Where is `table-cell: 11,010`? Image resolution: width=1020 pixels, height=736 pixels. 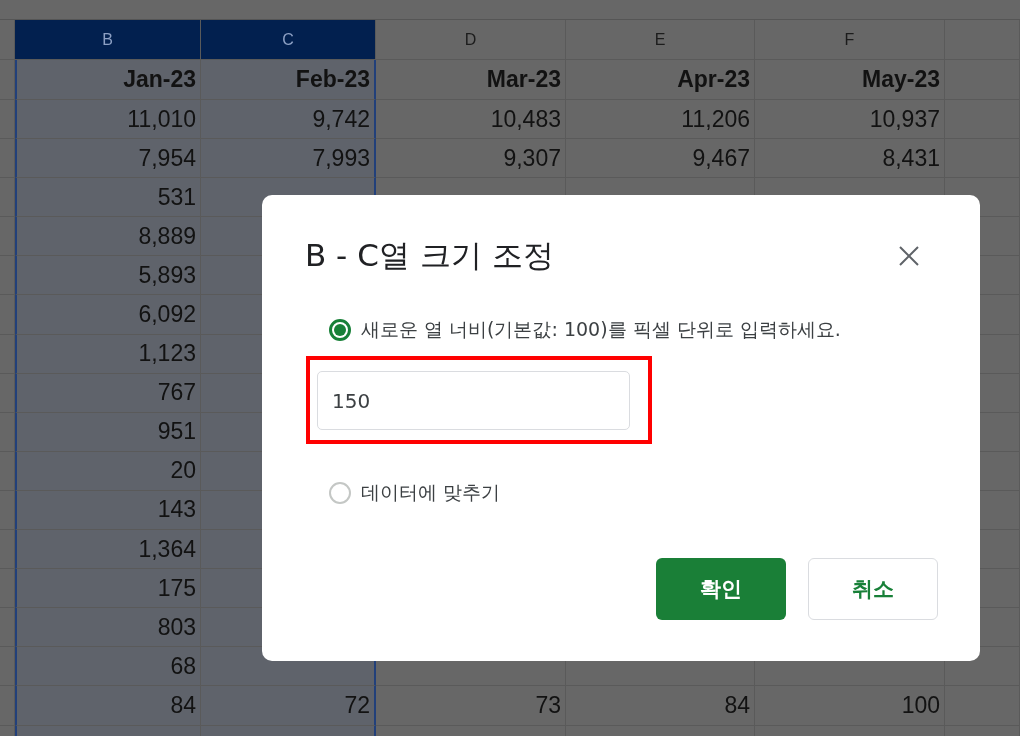
table-cell: 11,010 is located at coordinates (108, 120).